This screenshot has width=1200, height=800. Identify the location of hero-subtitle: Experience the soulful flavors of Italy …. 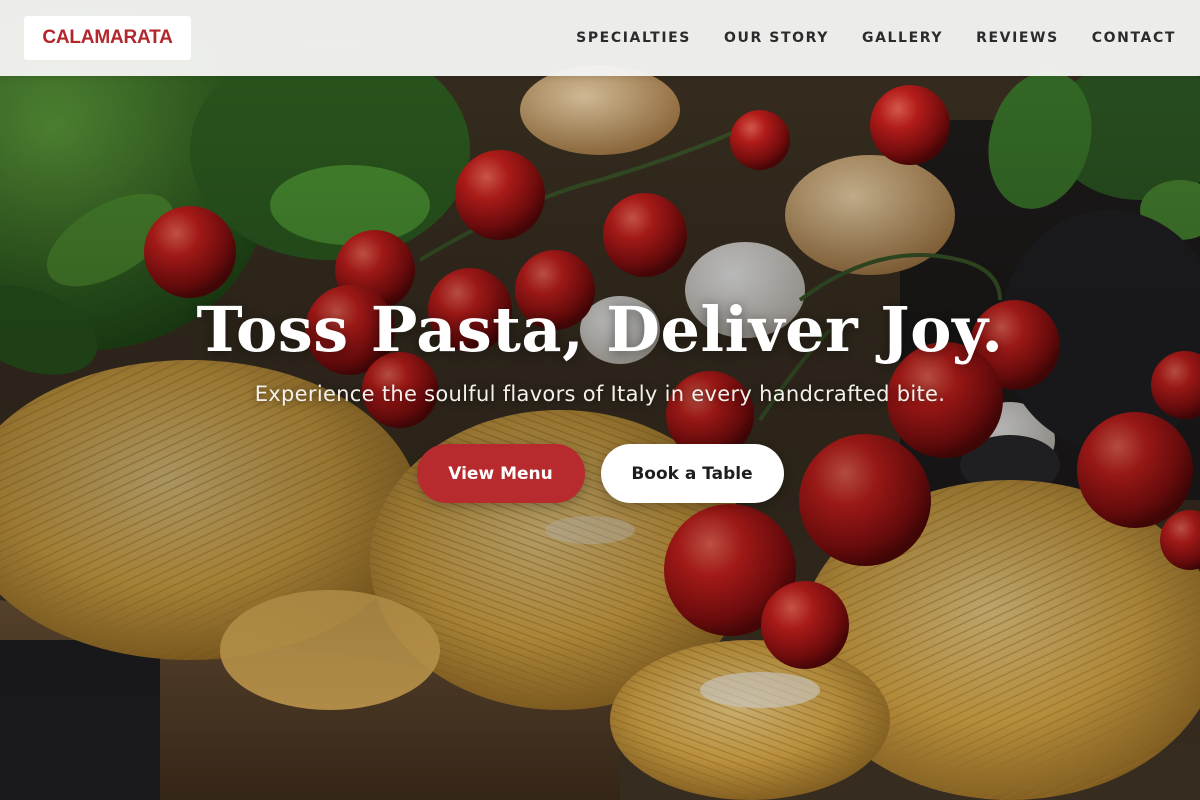
(600, 394).